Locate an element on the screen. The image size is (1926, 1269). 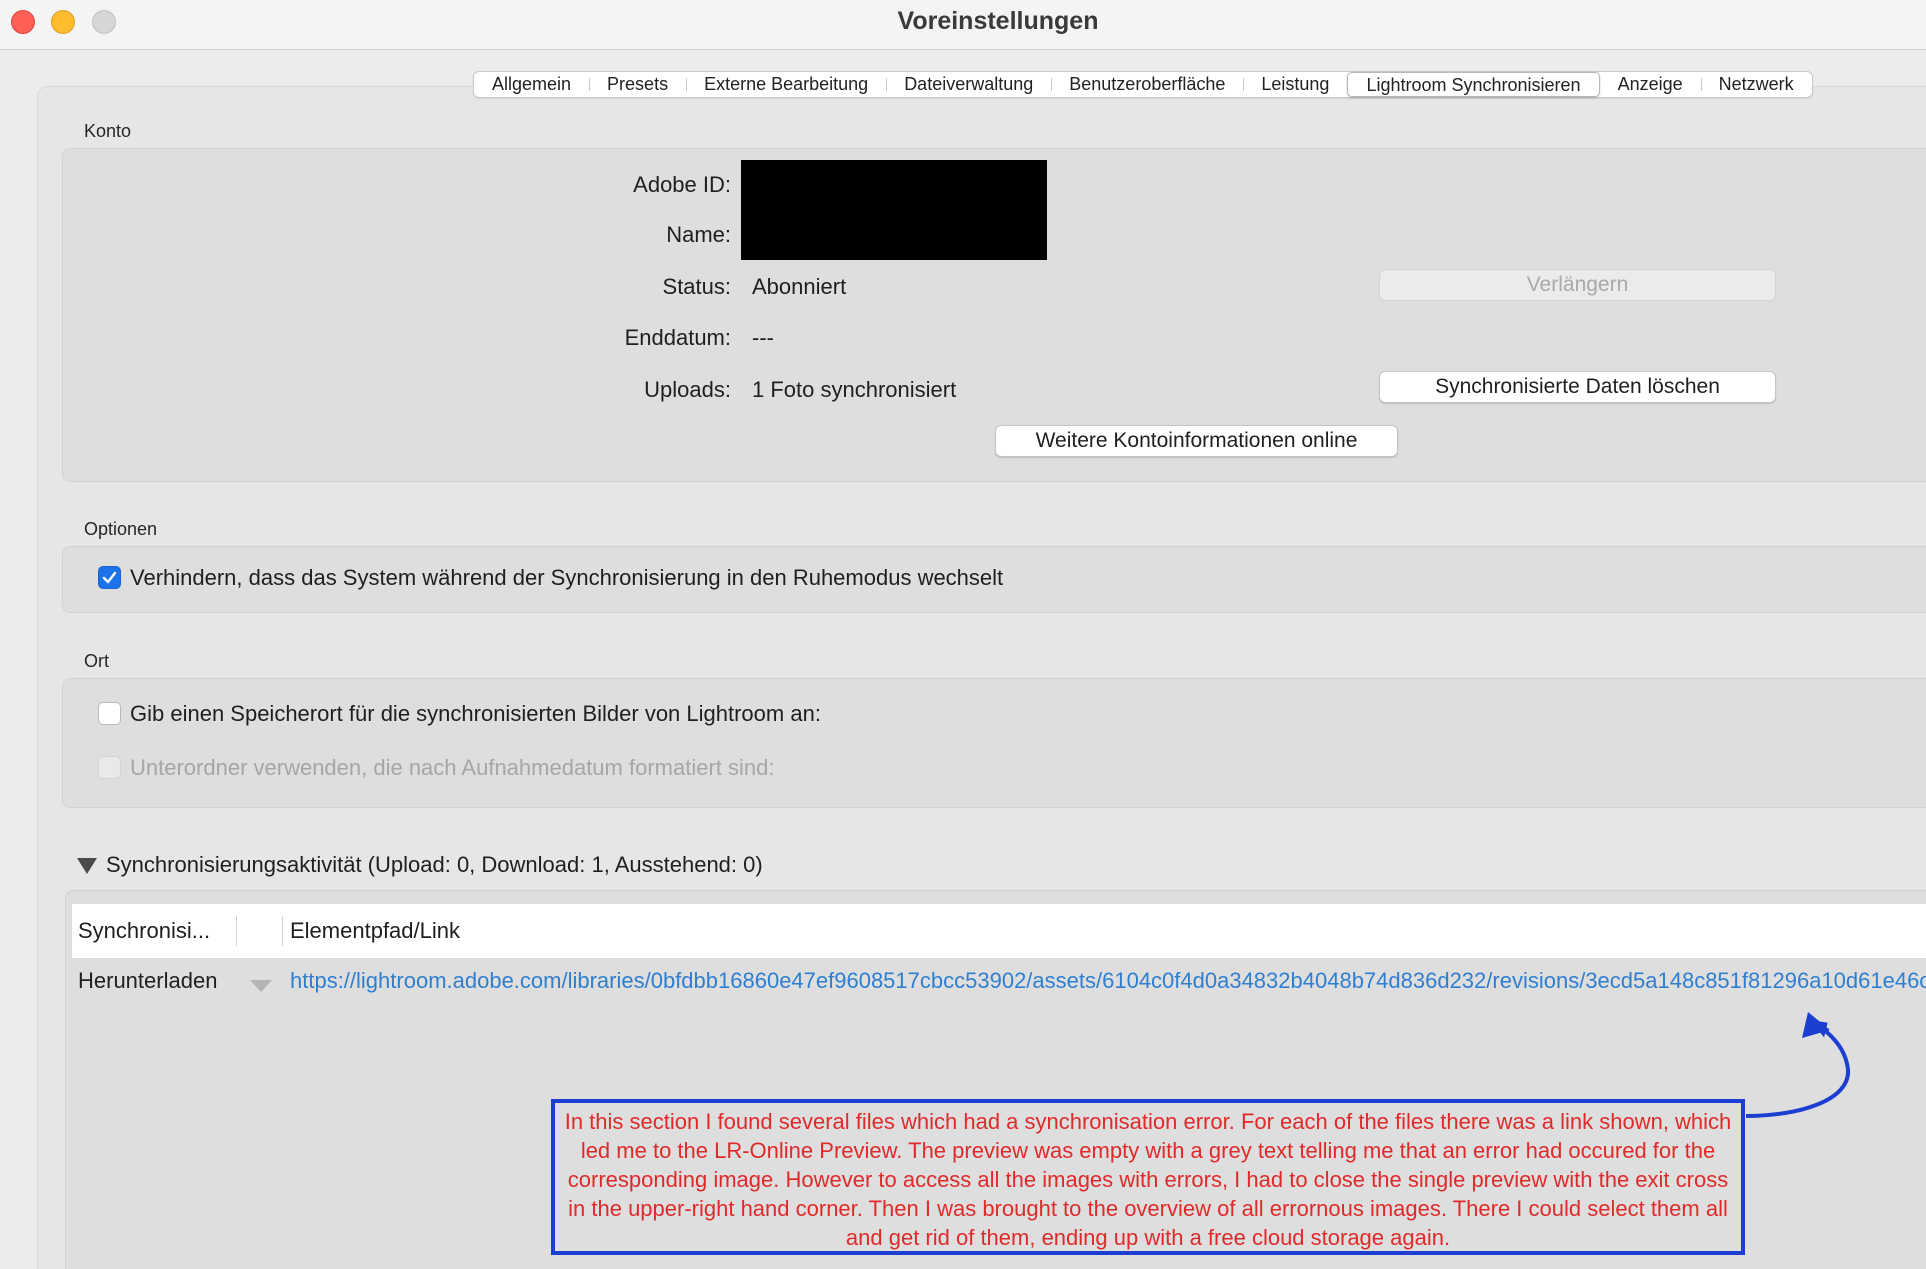
redacted-account-info is located at coordinates (894, 210).